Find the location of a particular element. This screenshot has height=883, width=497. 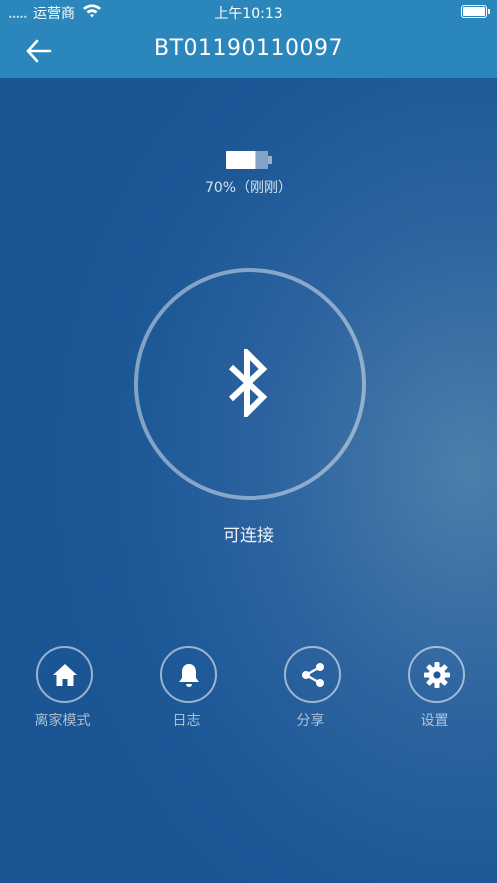

away-mode-icon-circle is located at coordinates (64, 674).